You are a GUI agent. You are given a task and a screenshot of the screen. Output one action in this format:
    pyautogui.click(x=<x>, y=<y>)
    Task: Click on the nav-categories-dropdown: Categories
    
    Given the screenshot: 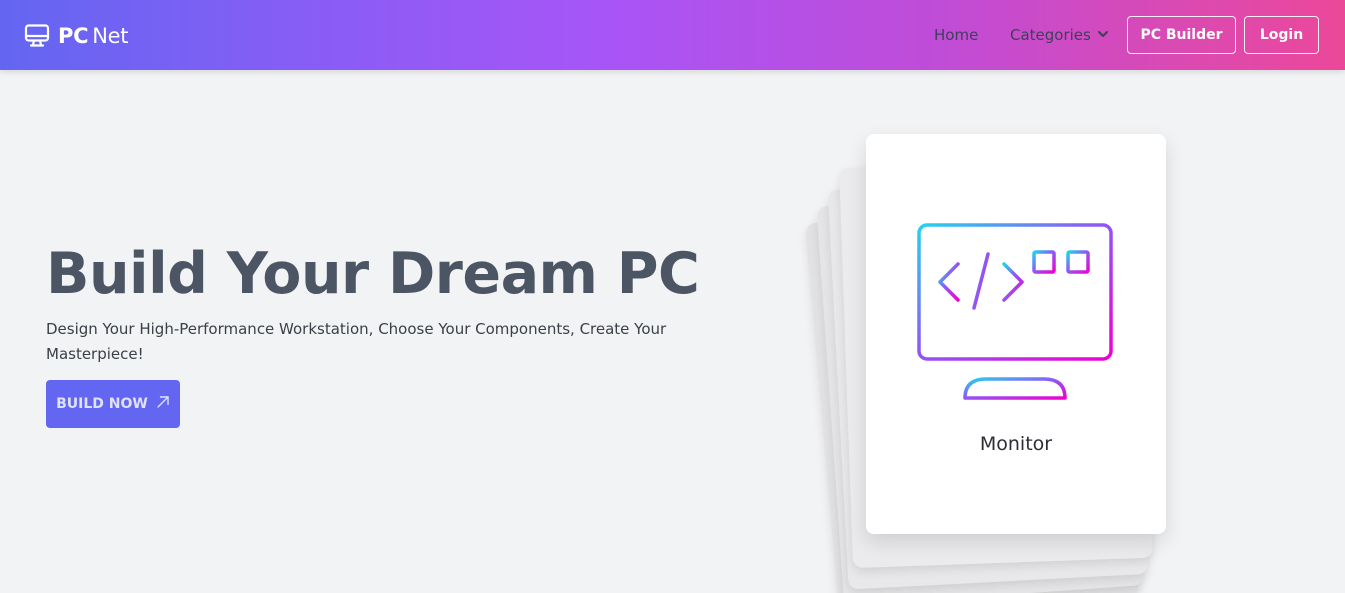 What is the action you would take?
    pyautogui.click(x=1059, y=35)
    